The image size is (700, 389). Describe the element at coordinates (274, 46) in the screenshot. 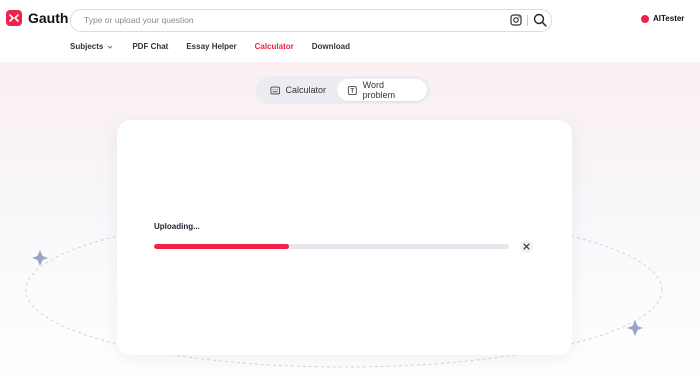

I see `nav-calculator: Calculator` at that location.